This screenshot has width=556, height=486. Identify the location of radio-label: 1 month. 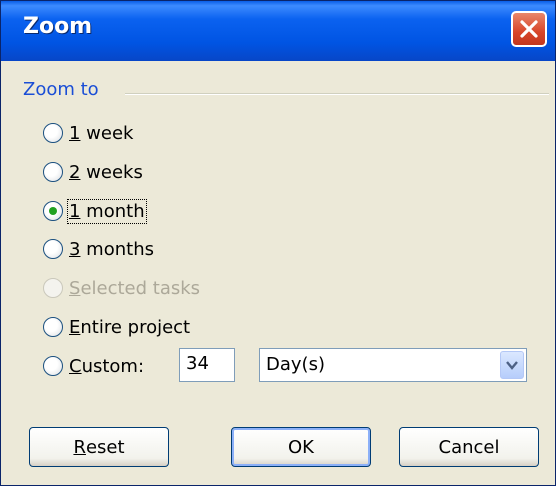
(107, 211).